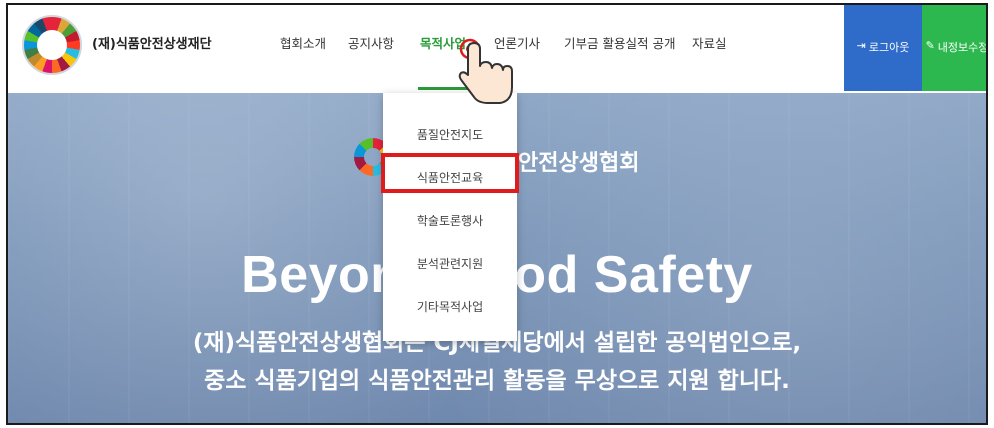  I want to click on org-name: (재)식품안전상생재단, so click(152, 42).